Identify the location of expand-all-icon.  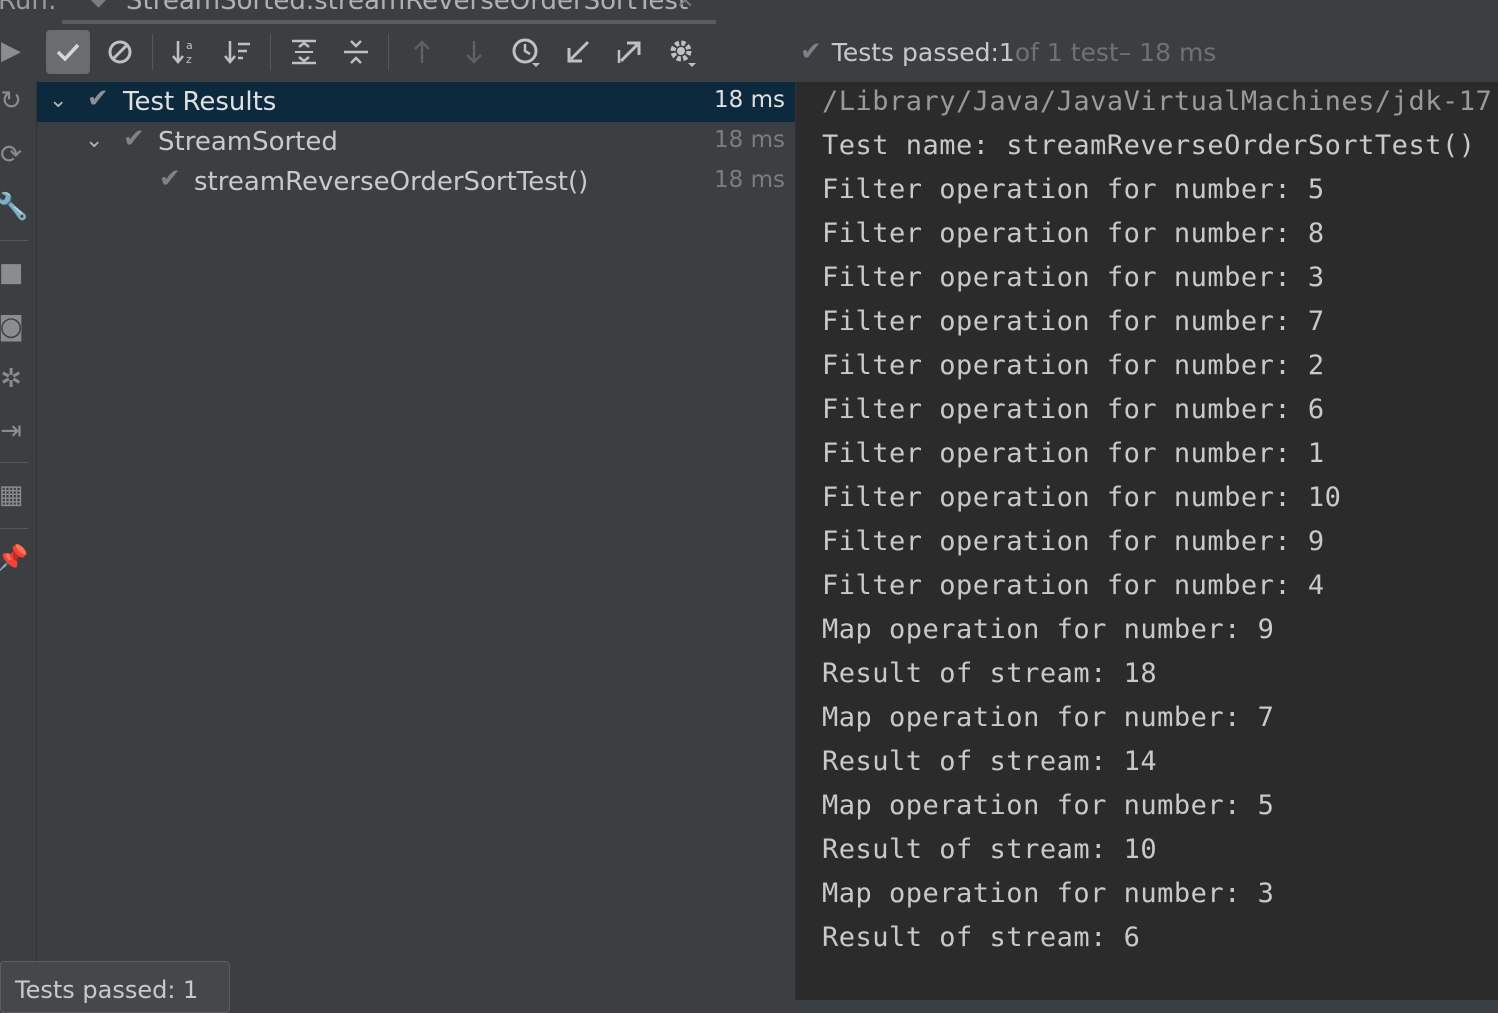
(304, 52).